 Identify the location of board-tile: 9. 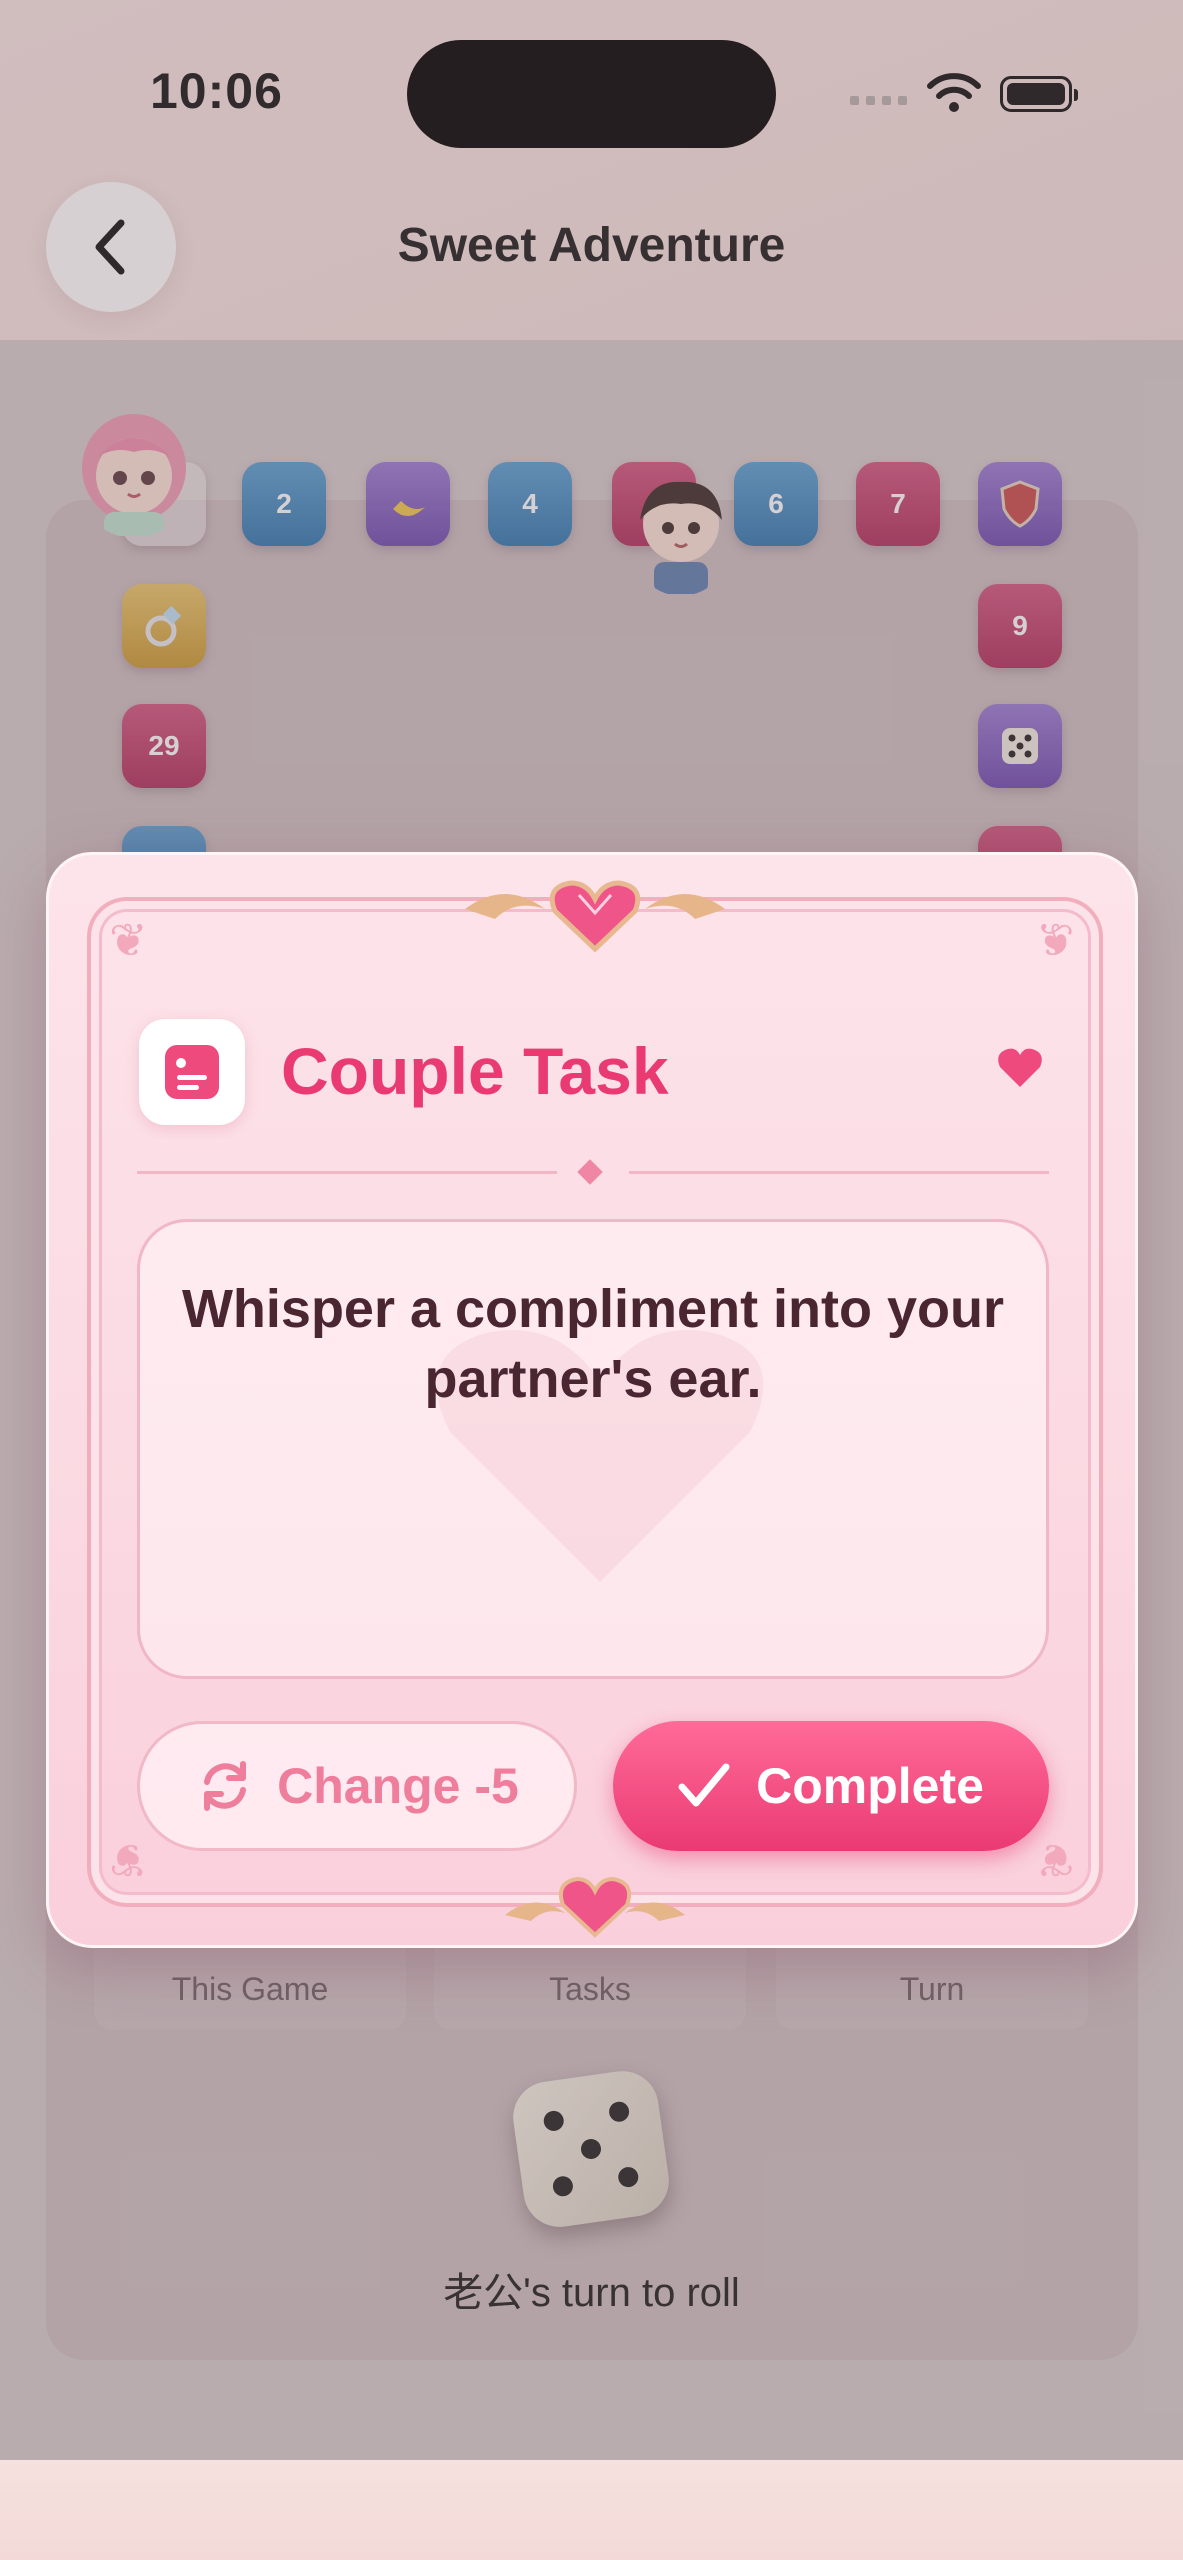
(1020, 626).